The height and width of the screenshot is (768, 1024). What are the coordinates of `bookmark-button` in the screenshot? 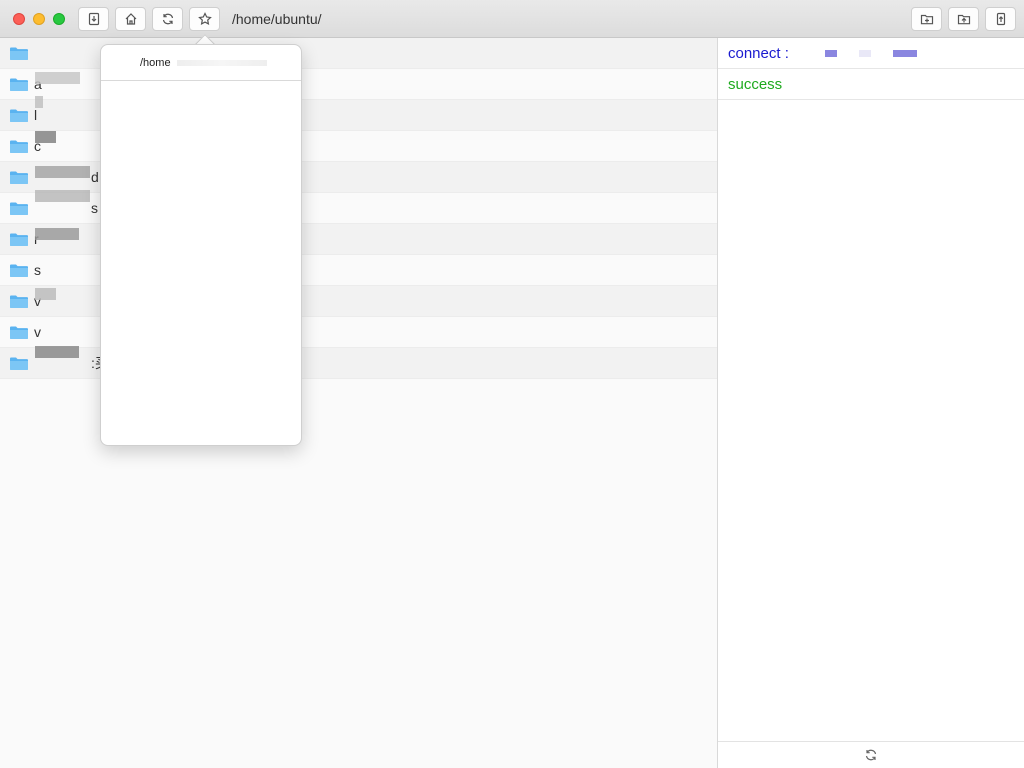 It's located at (204, 19).